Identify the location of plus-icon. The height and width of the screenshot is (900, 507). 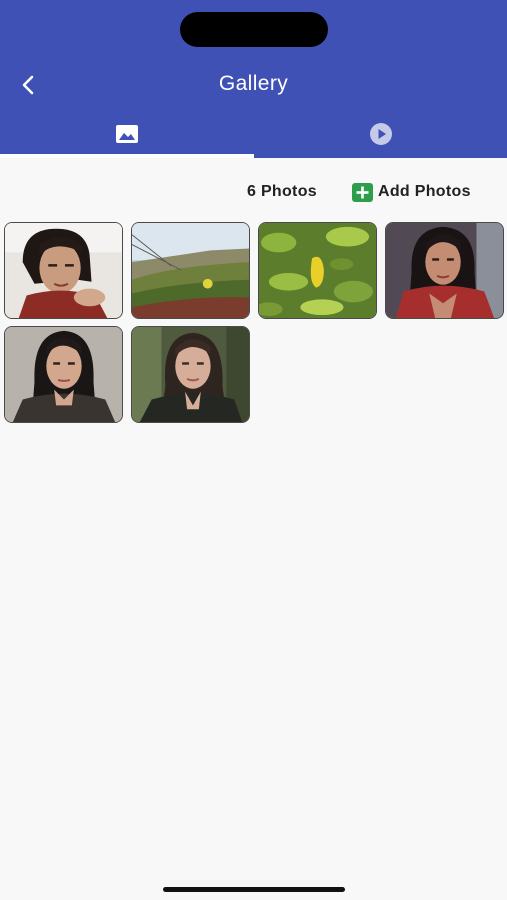
(362, 192).